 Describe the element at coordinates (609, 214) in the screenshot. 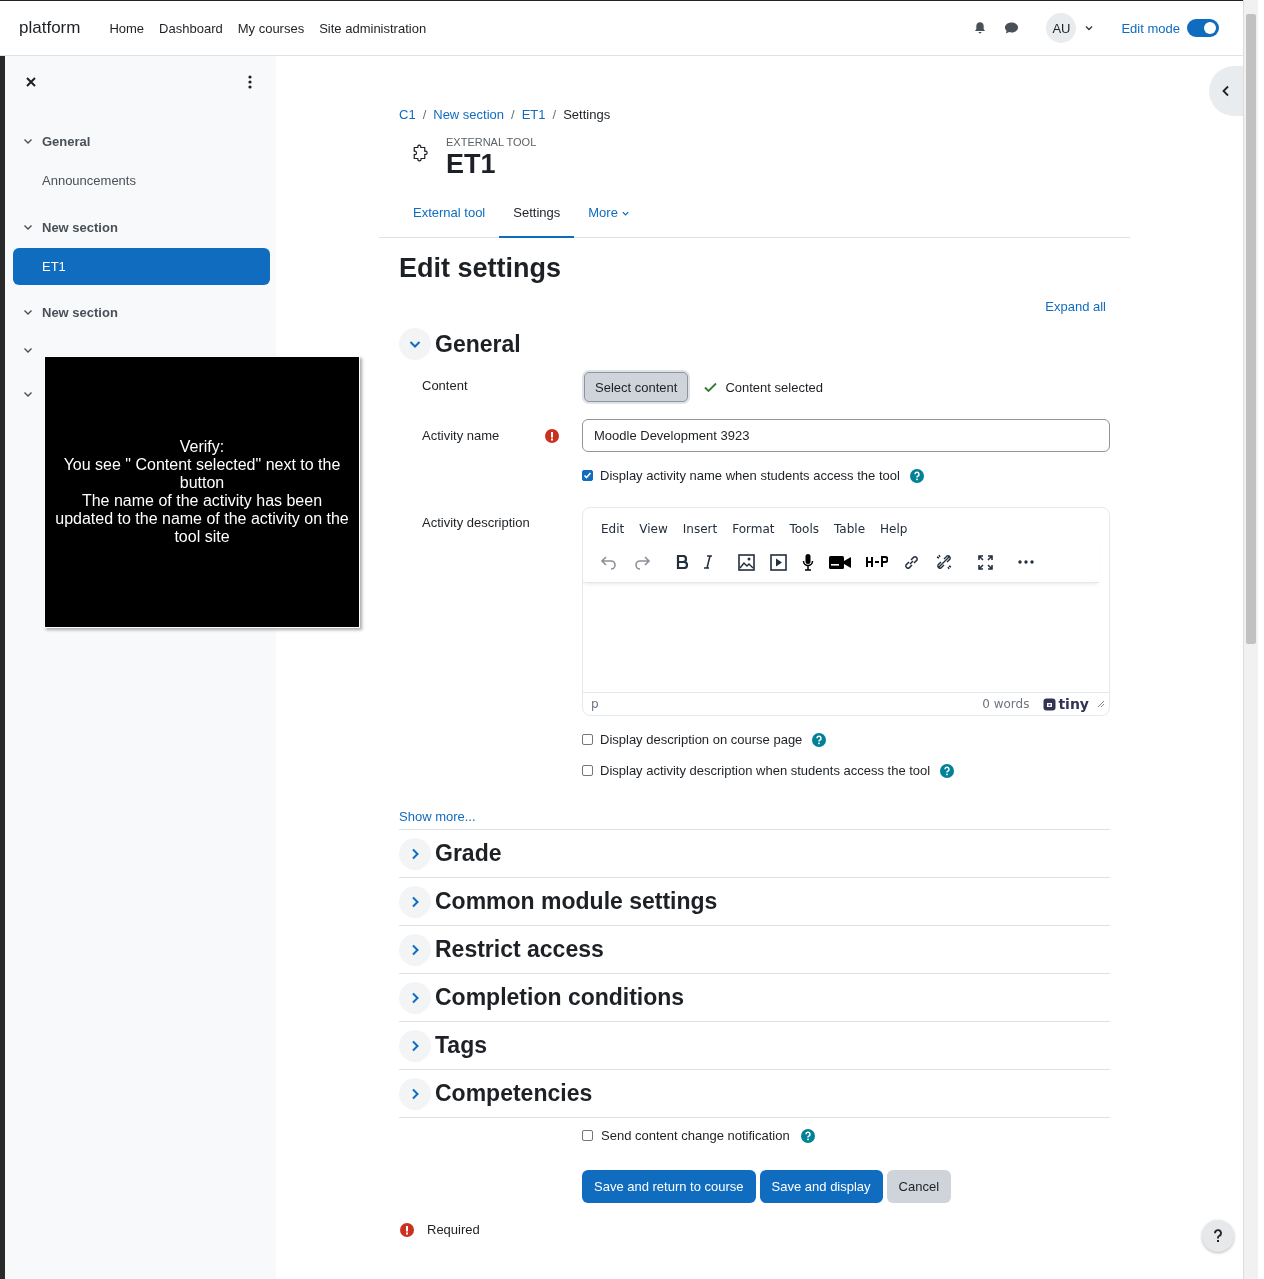

I see `nav-tab: More` at that location.